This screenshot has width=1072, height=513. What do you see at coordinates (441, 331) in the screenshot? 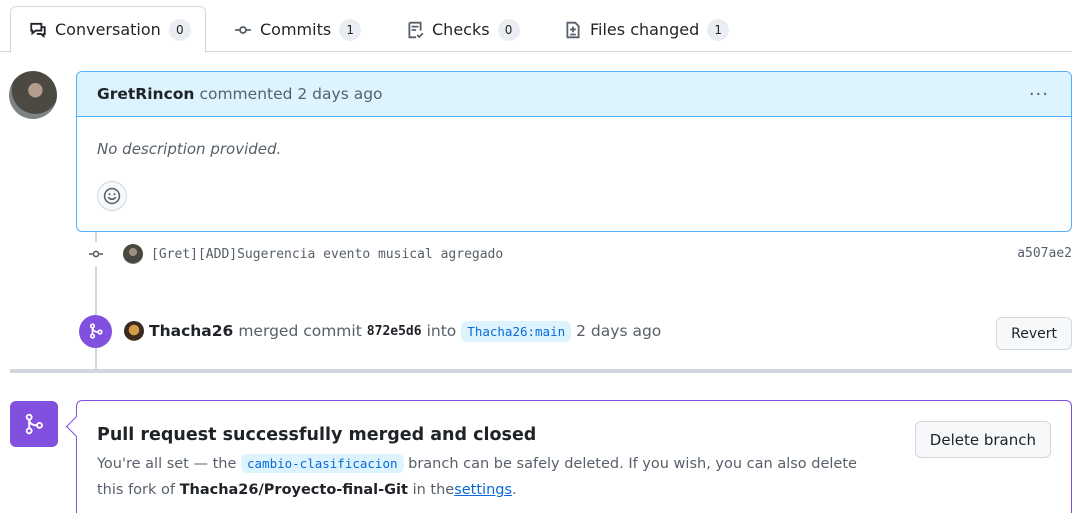
I see `merge-text-into: into` at bounding box center [441, 331].